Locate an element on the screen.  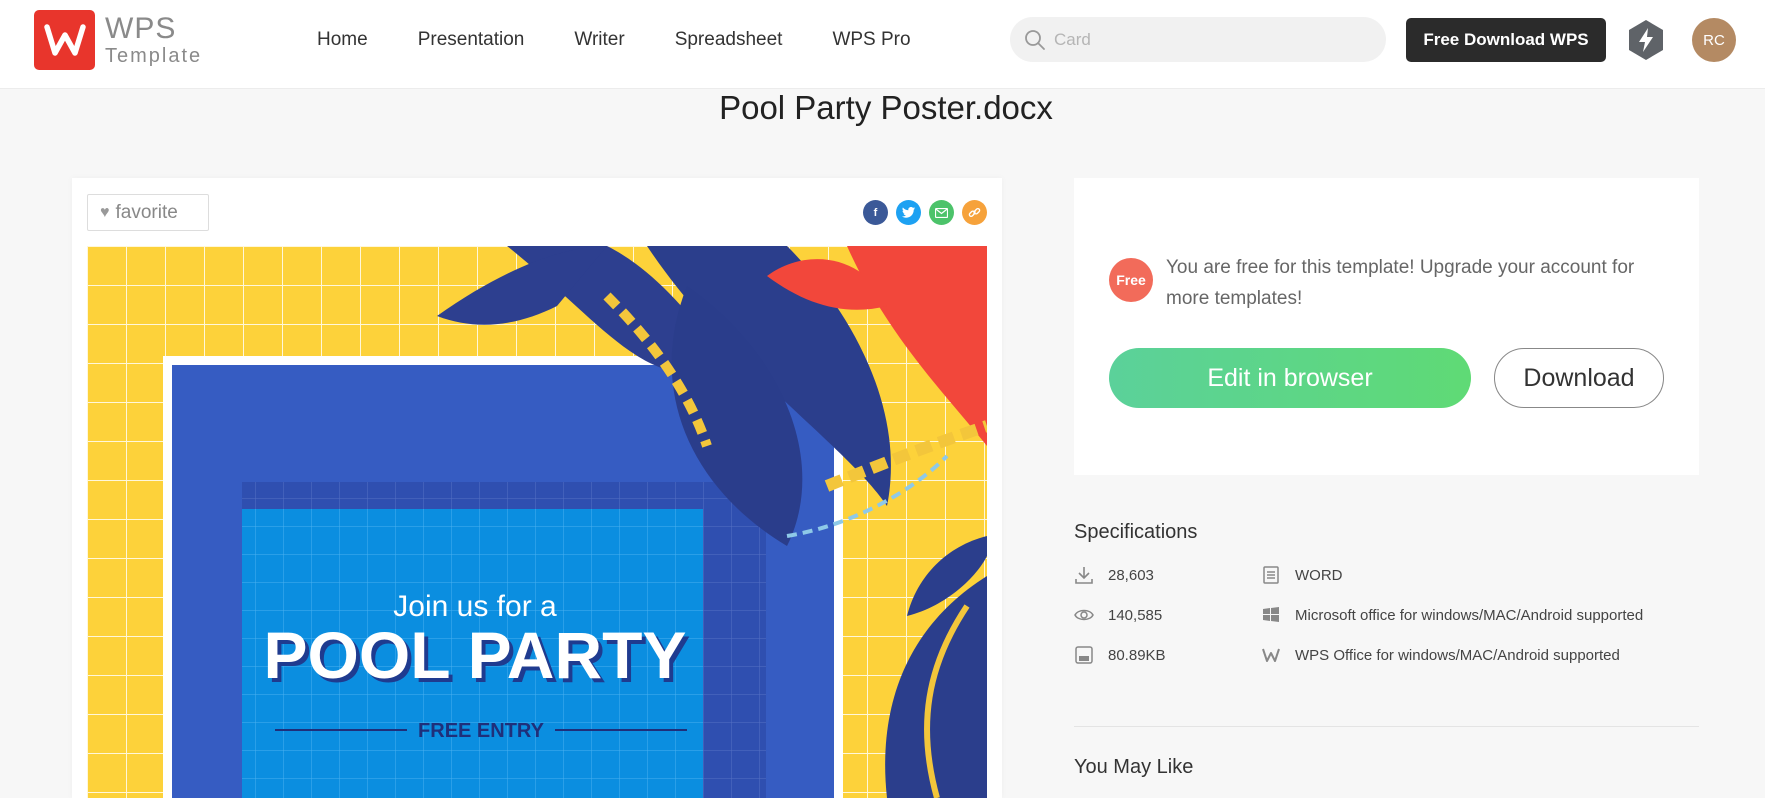
favorite-button: ♥ favorite is located at coordinates (148, 212).